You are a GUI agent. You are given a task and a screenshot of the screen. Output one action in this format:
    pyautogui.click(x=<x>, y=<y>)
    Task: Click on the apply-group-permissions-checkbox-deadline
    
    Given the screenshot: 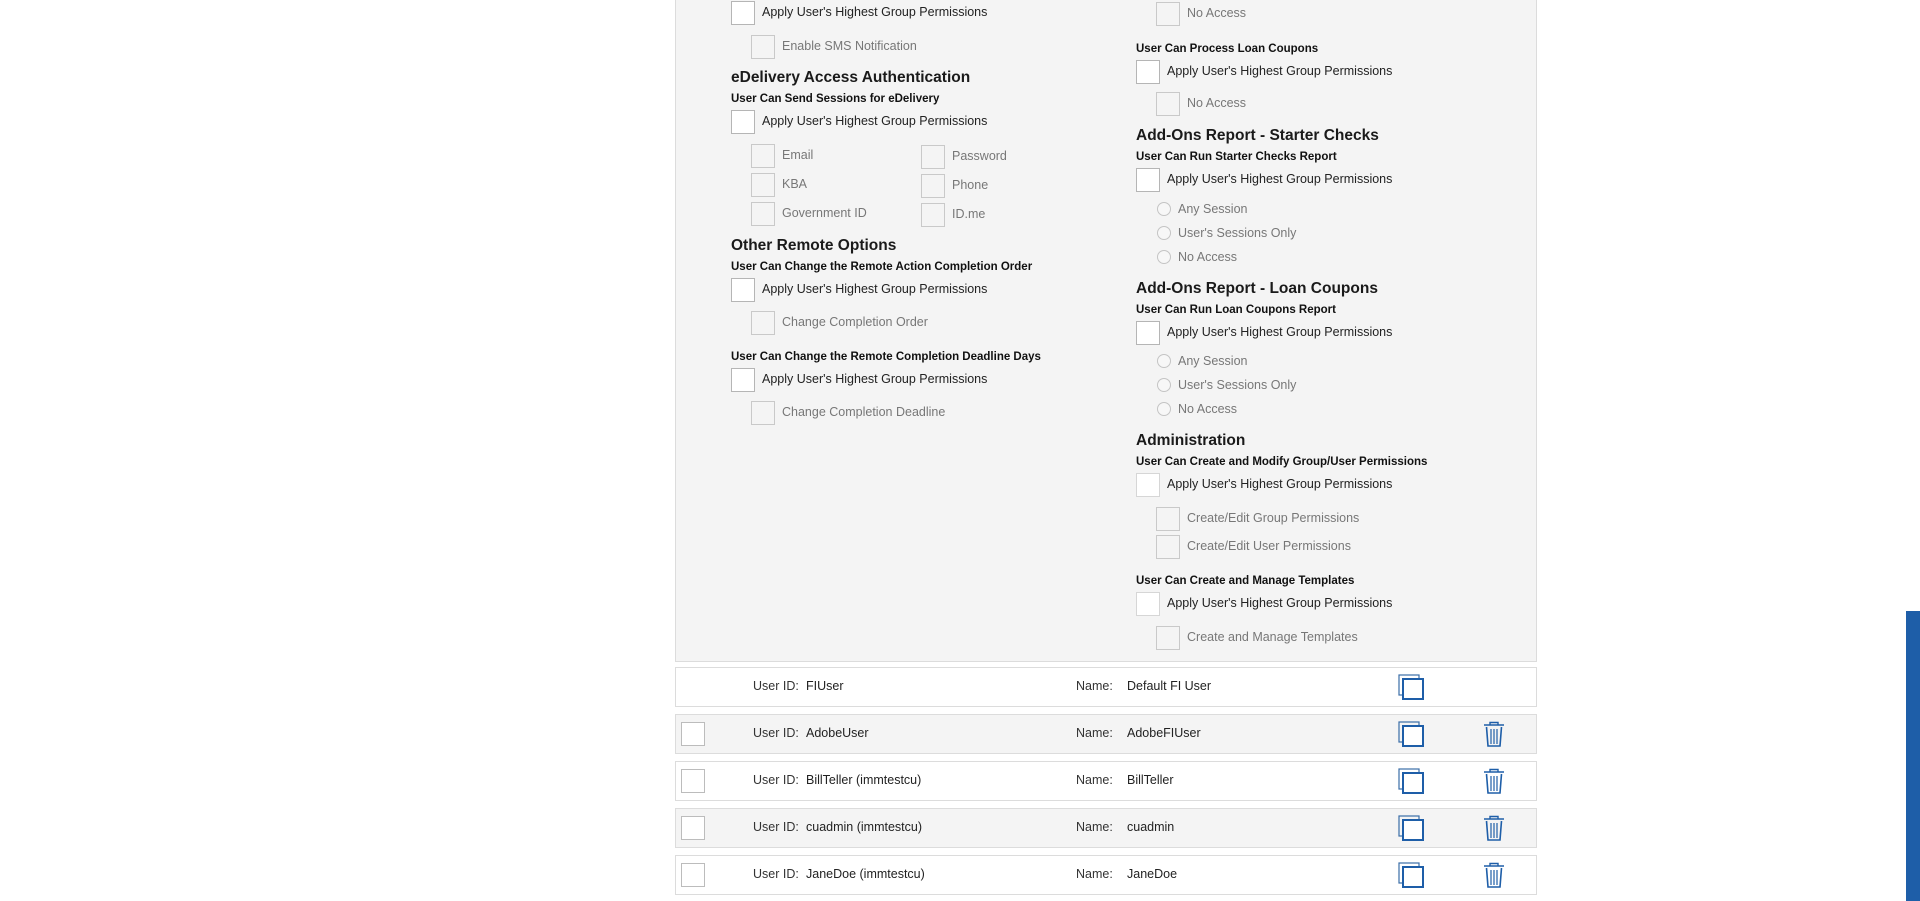 What is the action you would take?
    pyautogui.click(x=743, y=380)
    